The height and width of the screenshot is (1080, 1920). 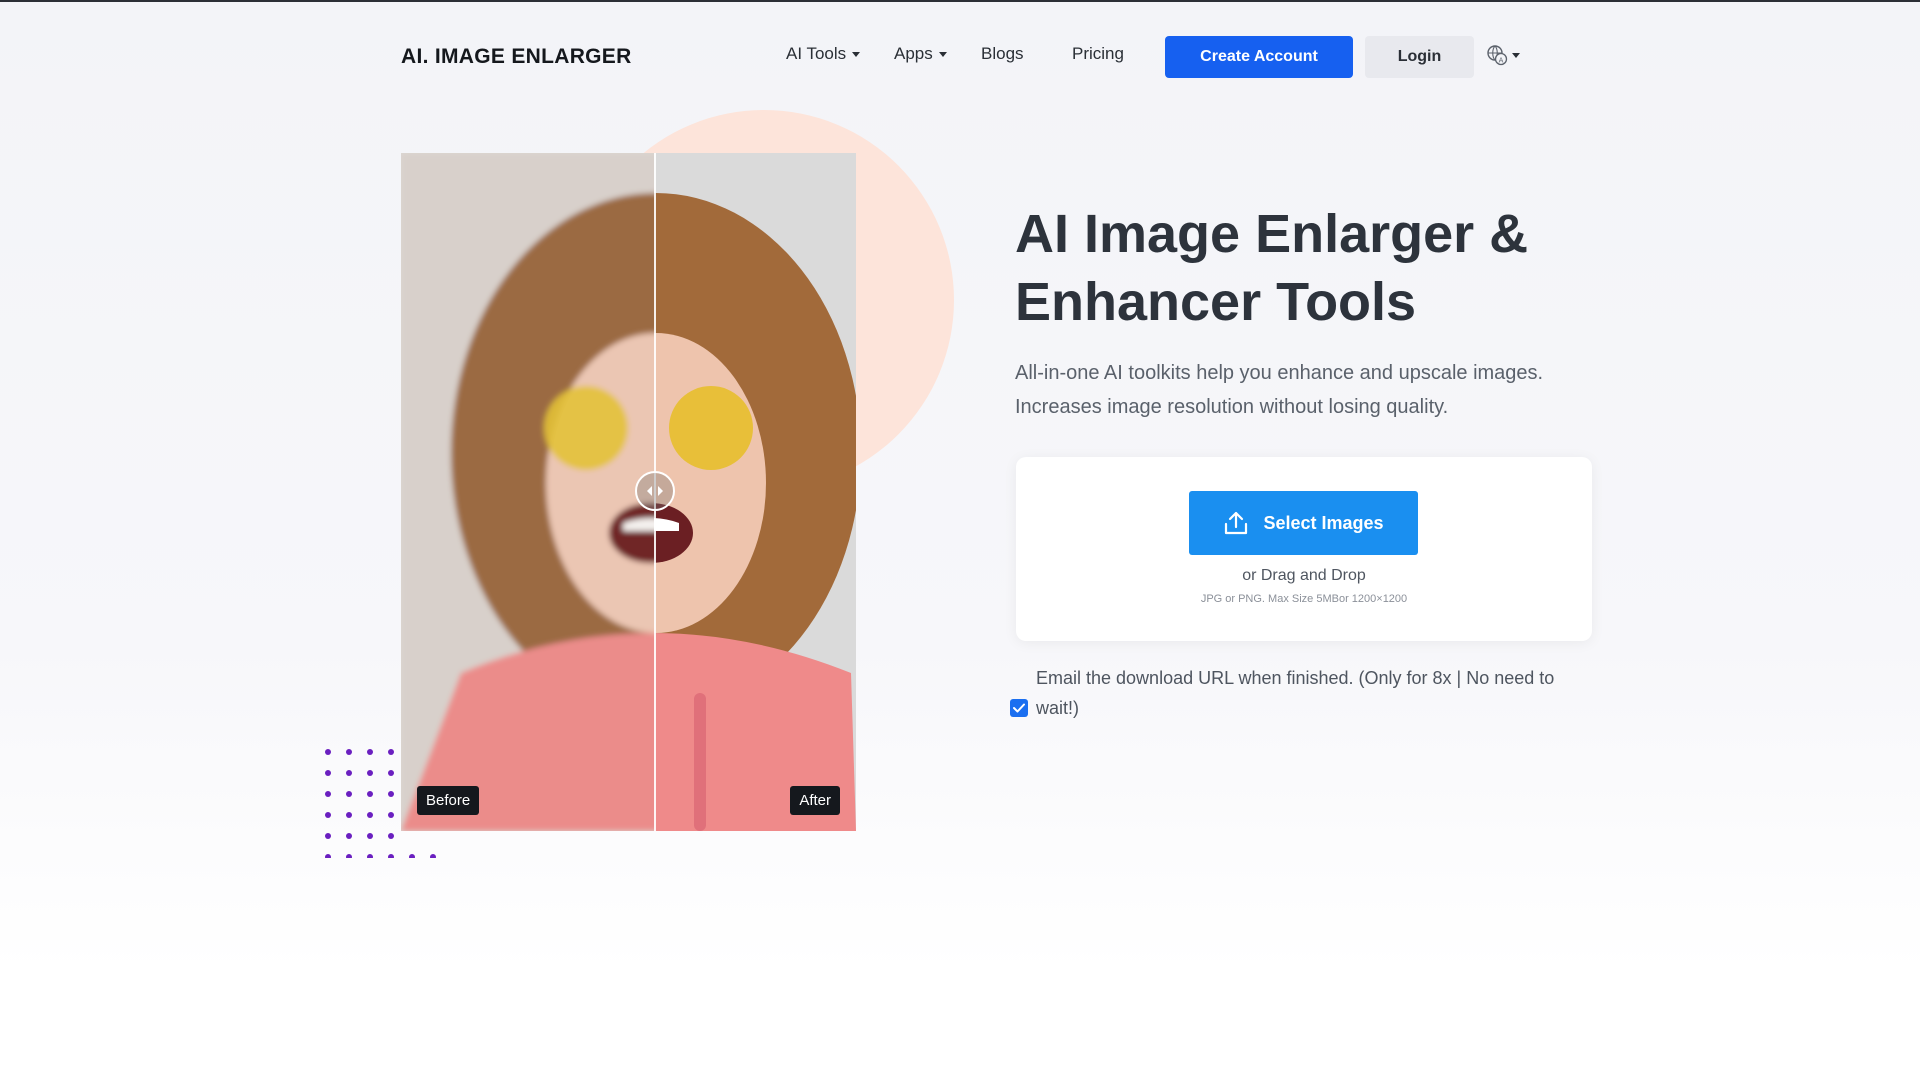 What do you see at coordinates (1304, 599) in the screenshot?
I see `upload-hint: JPG or PNG. Max Size 5MBor 1200×1200` at bounding box center [1304, 599].